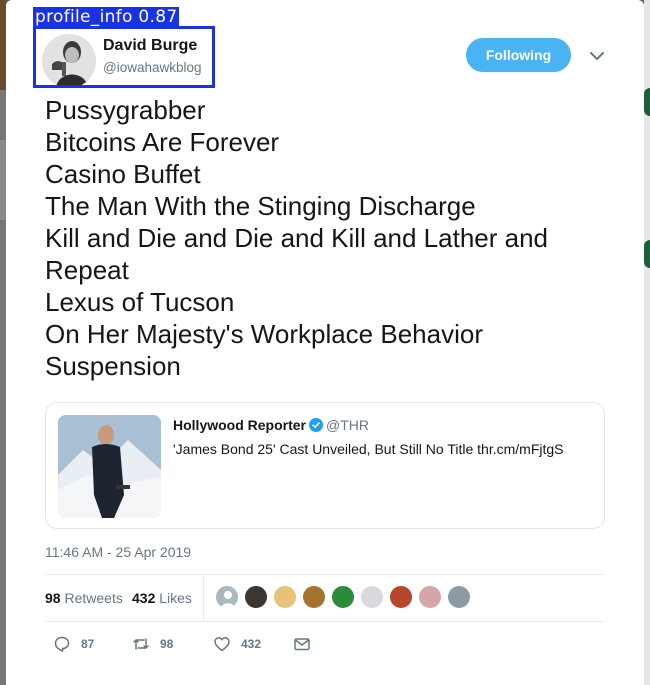 This screenshot has width=650, height=685. I want to click on mail-icon, so click(302, 644).